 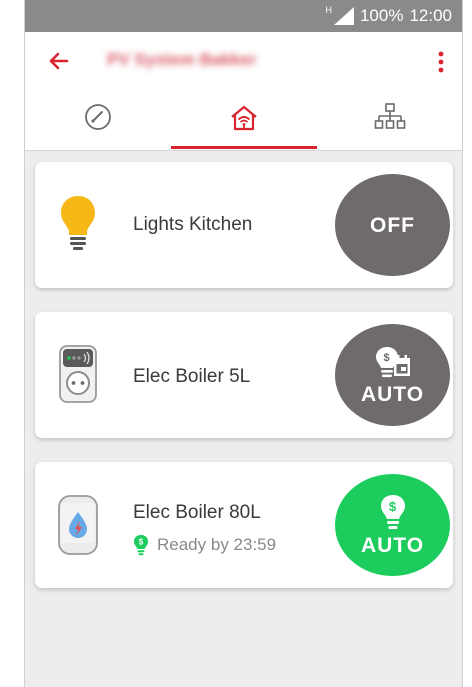 I want to click on tab-network, so click(x=389, y=122).